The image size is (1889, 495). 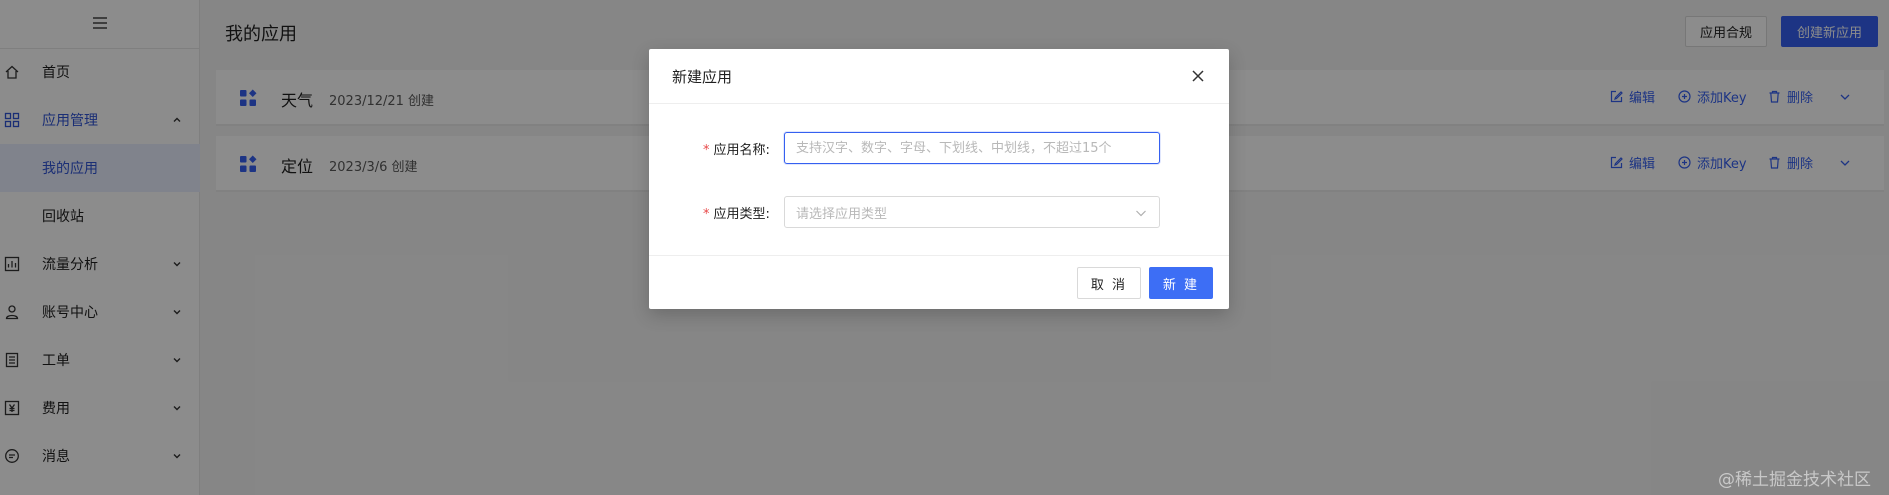 I want to click on app-type-select: 请选择应用类型, so click(x=972, y=212).